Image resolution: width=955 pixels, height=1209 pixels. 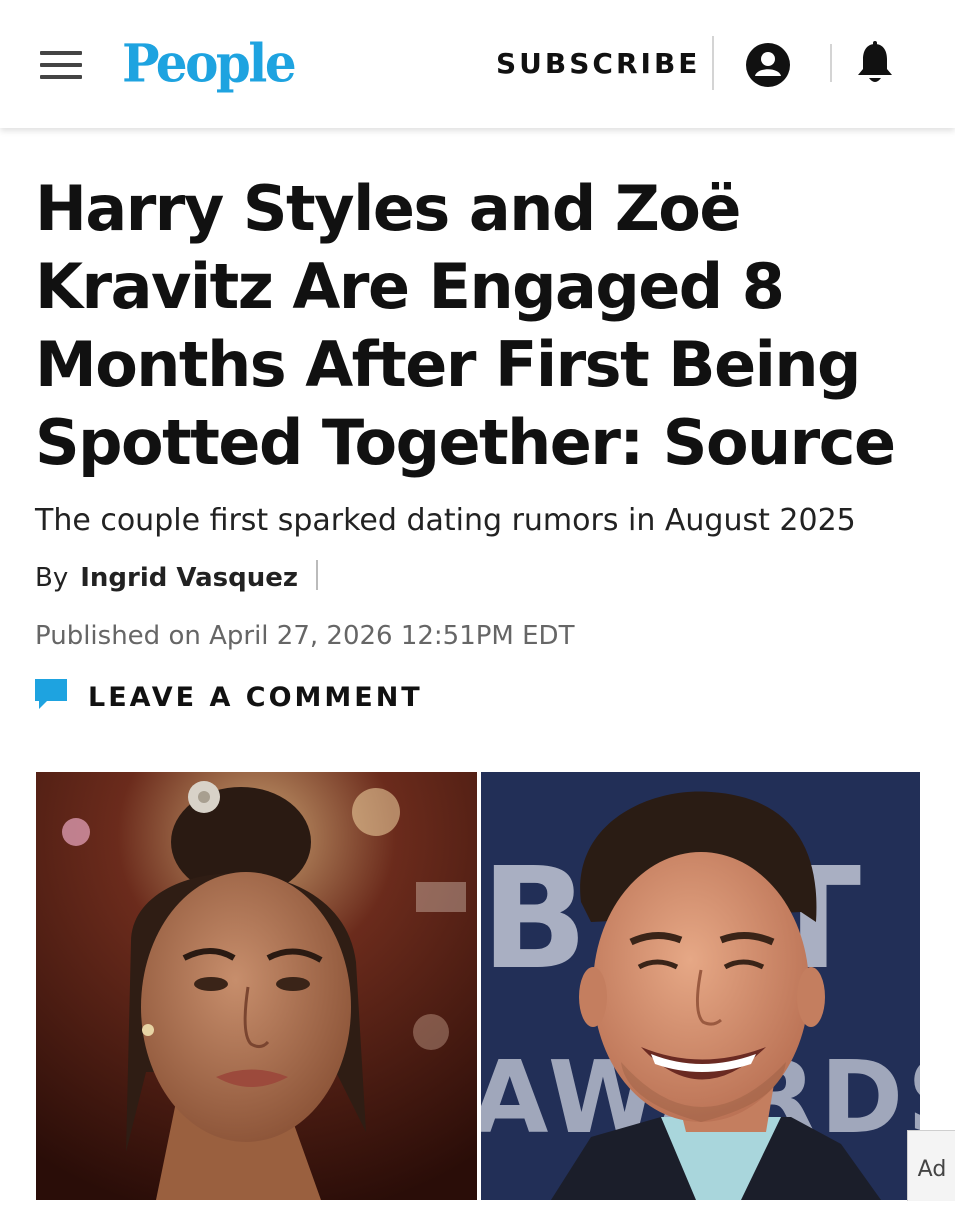 What do you see at coordinates (209, 63) in the screenshot?
I see `people-logo: People` at bounding box center [209, 63].